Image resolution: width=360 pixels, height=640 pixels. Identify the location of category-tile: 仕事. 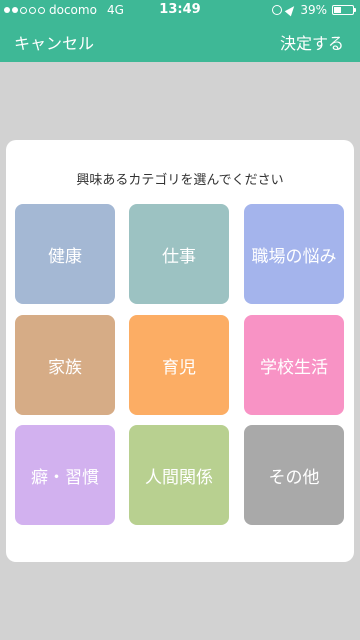
(179, 254).